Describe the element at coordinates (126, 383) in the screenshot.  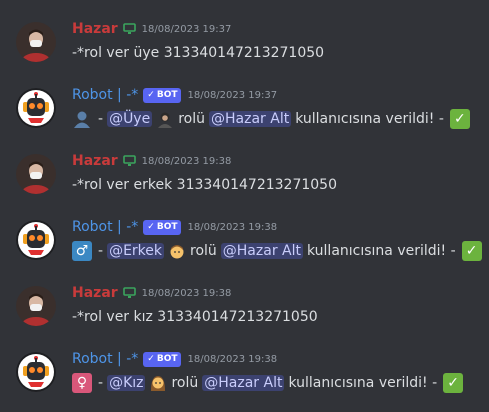
I see `role-mention: @Kız` at that location.